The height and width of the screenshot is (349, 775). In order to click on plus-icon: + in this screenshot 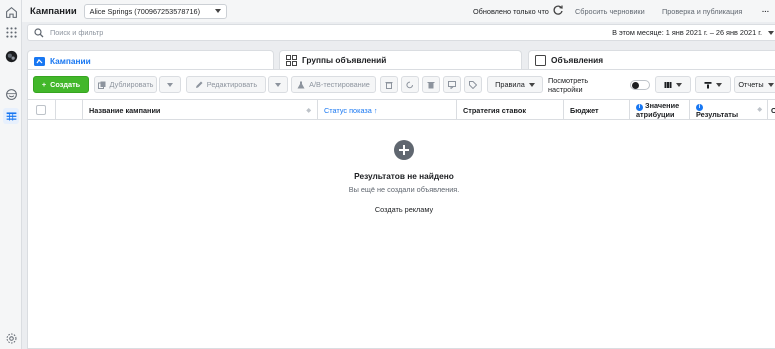, I will do `click(44, 84)`.